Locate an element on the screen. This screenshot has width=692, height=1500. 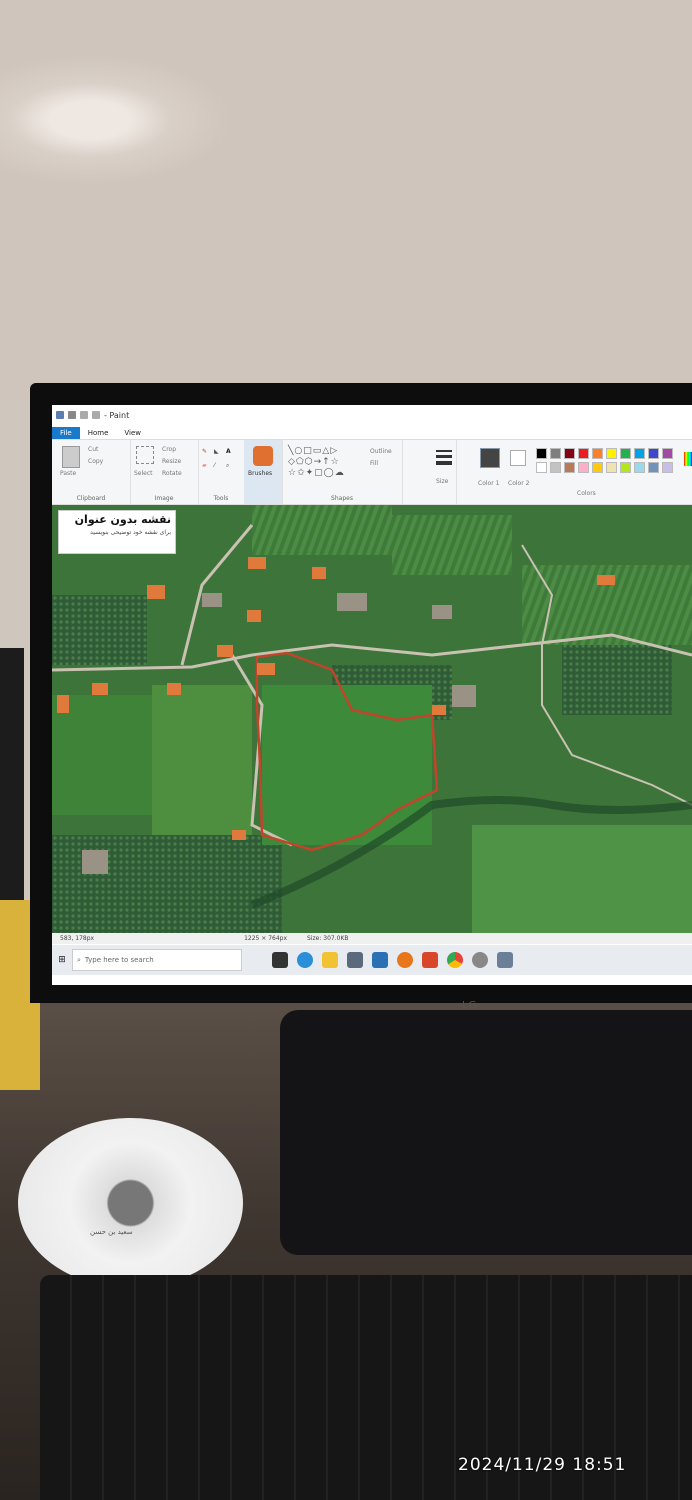
brushes-group: Brushes is located at coordinates (263, 472).